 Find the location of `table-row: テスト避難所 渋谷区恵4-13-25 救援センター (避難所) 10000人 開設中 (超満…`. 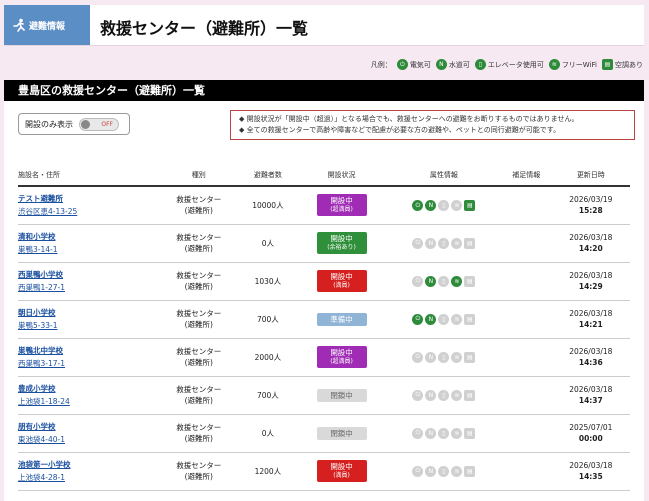

table-row: テスト避難所 渋谷区恵4-13-25 救援センター (避難所) 10000人 開設中 (超満… is located at coordinates (324, 205).